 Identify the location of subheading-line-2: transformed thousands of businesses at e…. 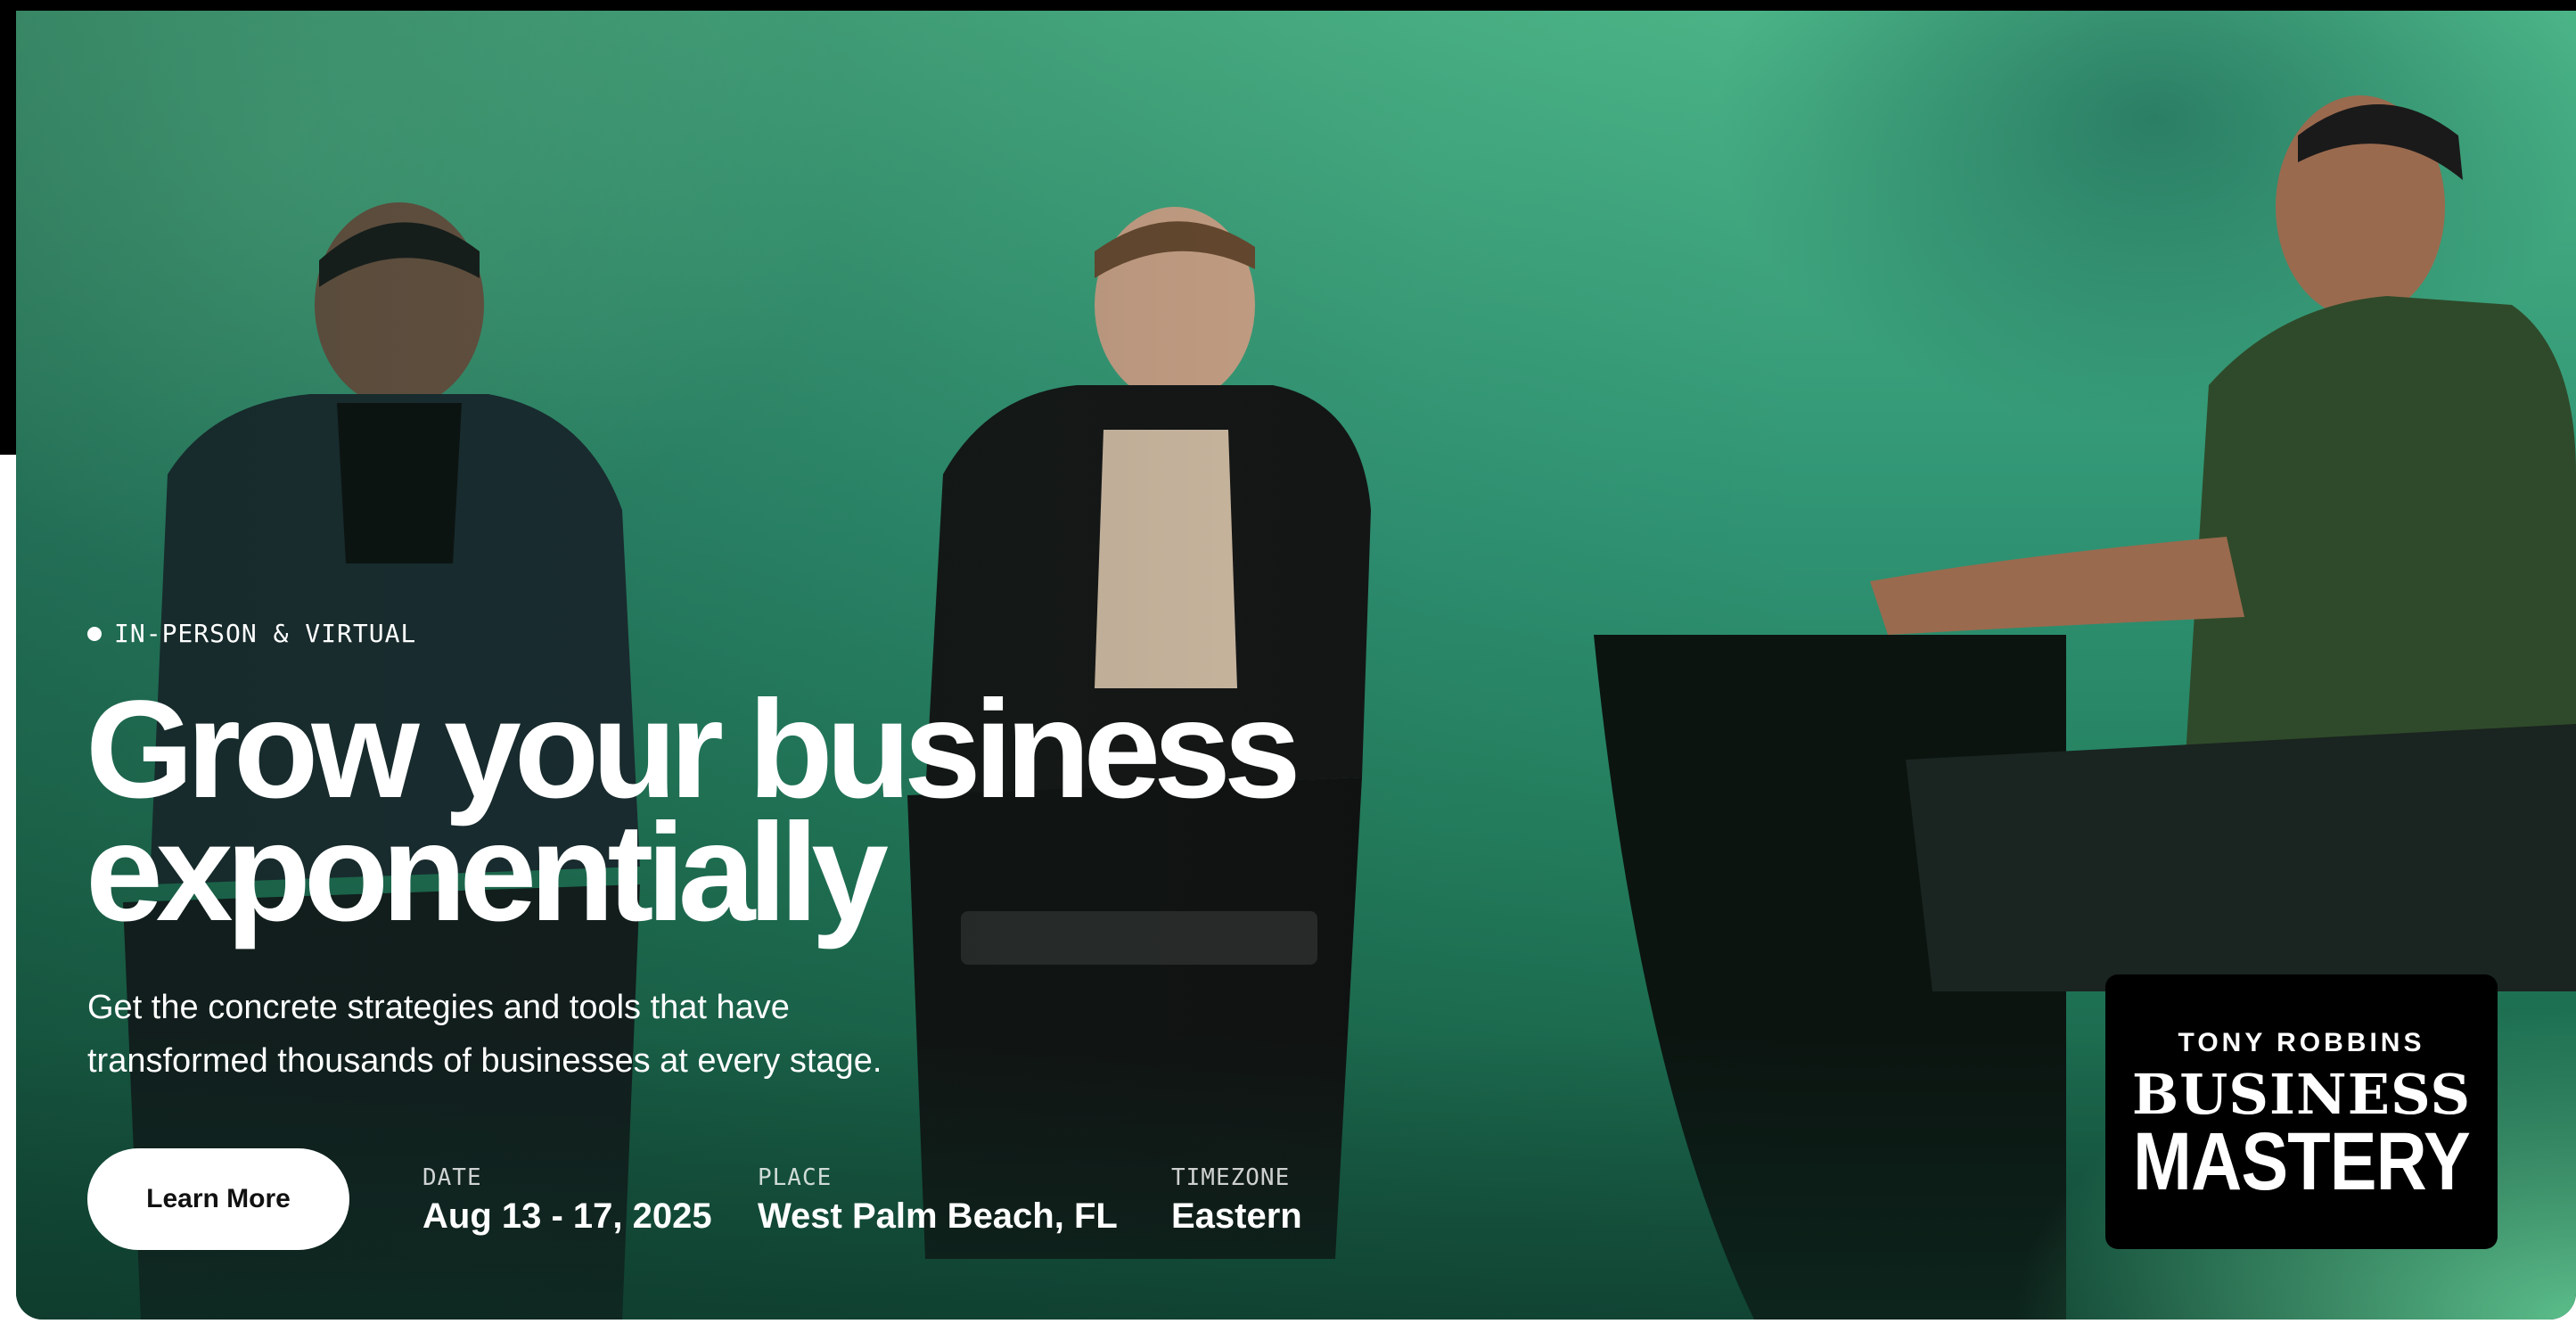
(484, 1061).